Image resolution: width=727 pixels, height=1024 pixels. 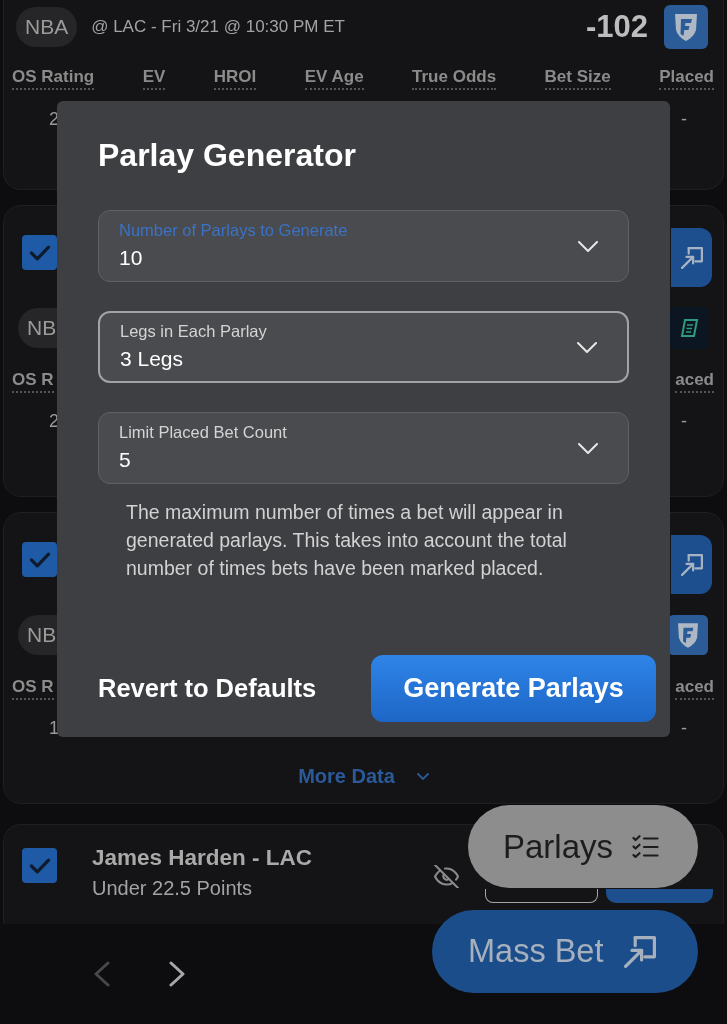 What do you see at coordinates (513, 688) in the screenshot?
I see `generate-button: Generate Parlays` at bounding box center [513, 688].